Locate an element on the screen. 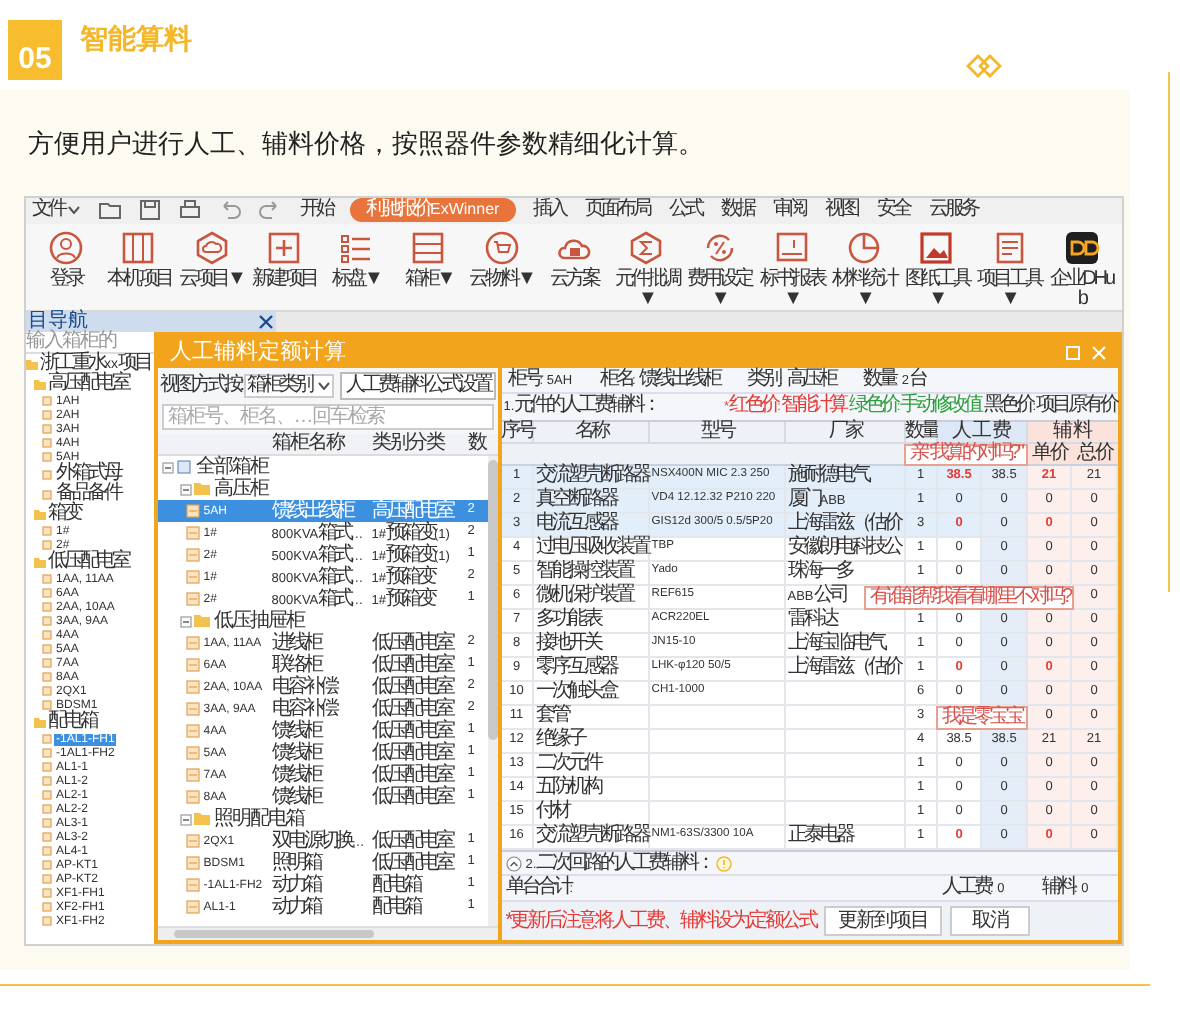 The height and width of the screenshot is (1016, 1180). toolbar-button: 云项目▼ is located at coordinates (211, 259).